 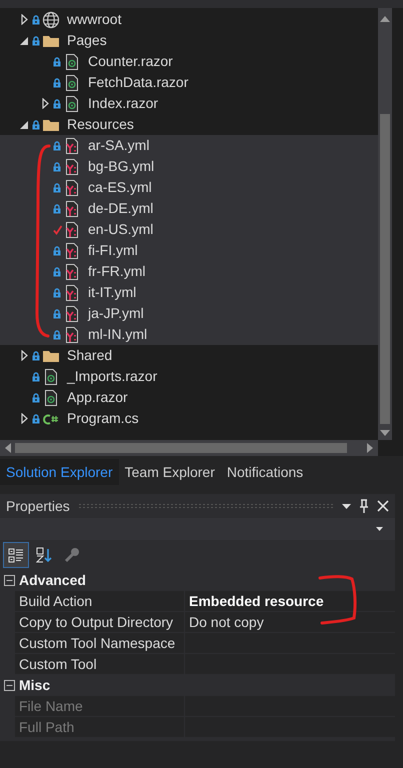 I want to click on tree-item: _Imports.razor, so click(x=189, y=376).